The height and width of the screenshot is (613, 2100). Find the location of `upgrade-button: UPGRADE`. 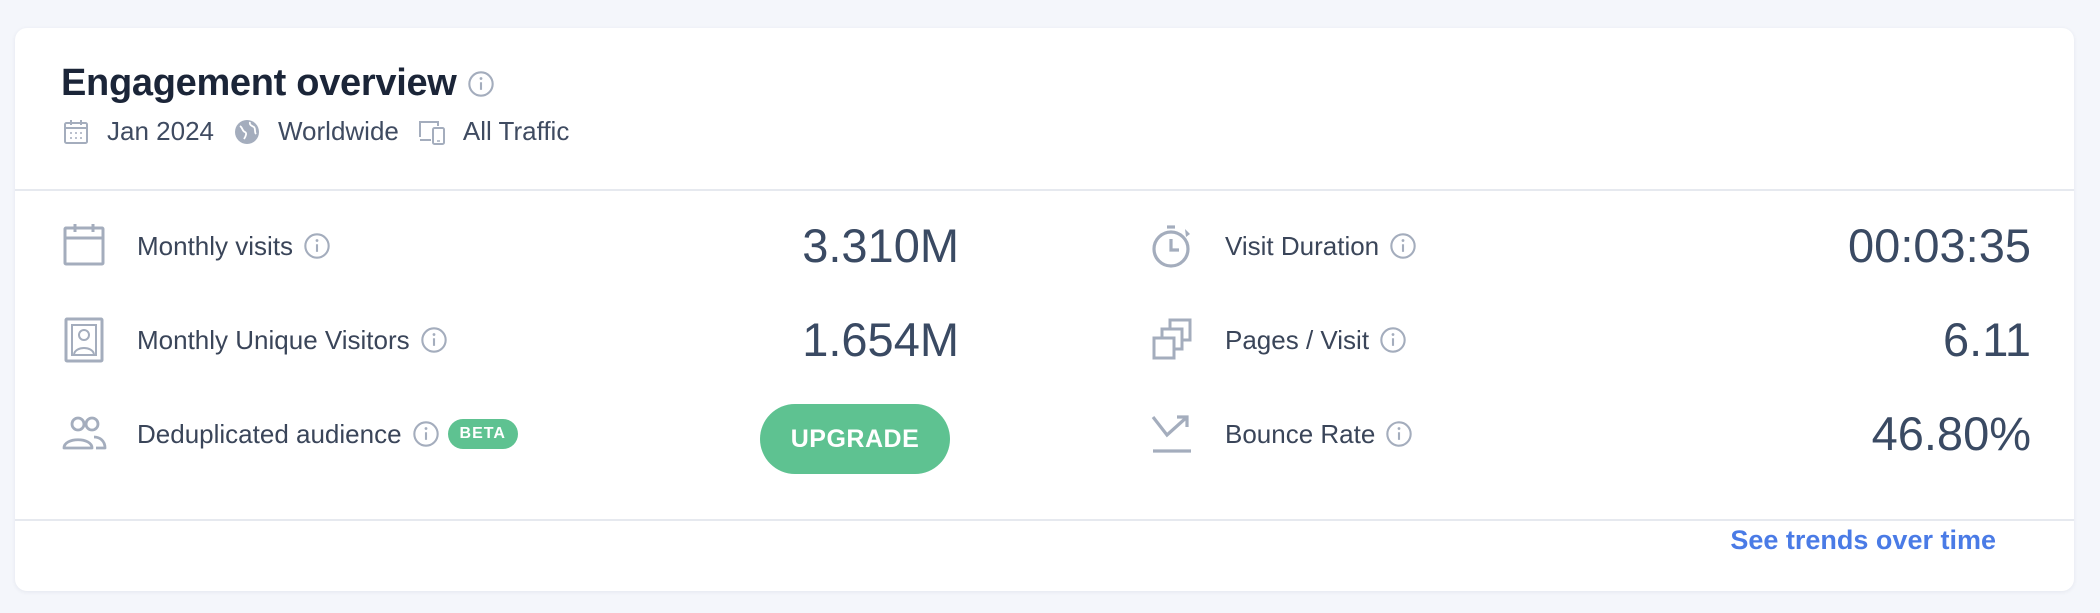

upgrade-button: UPGRADE is located at coordinates (855, 439).